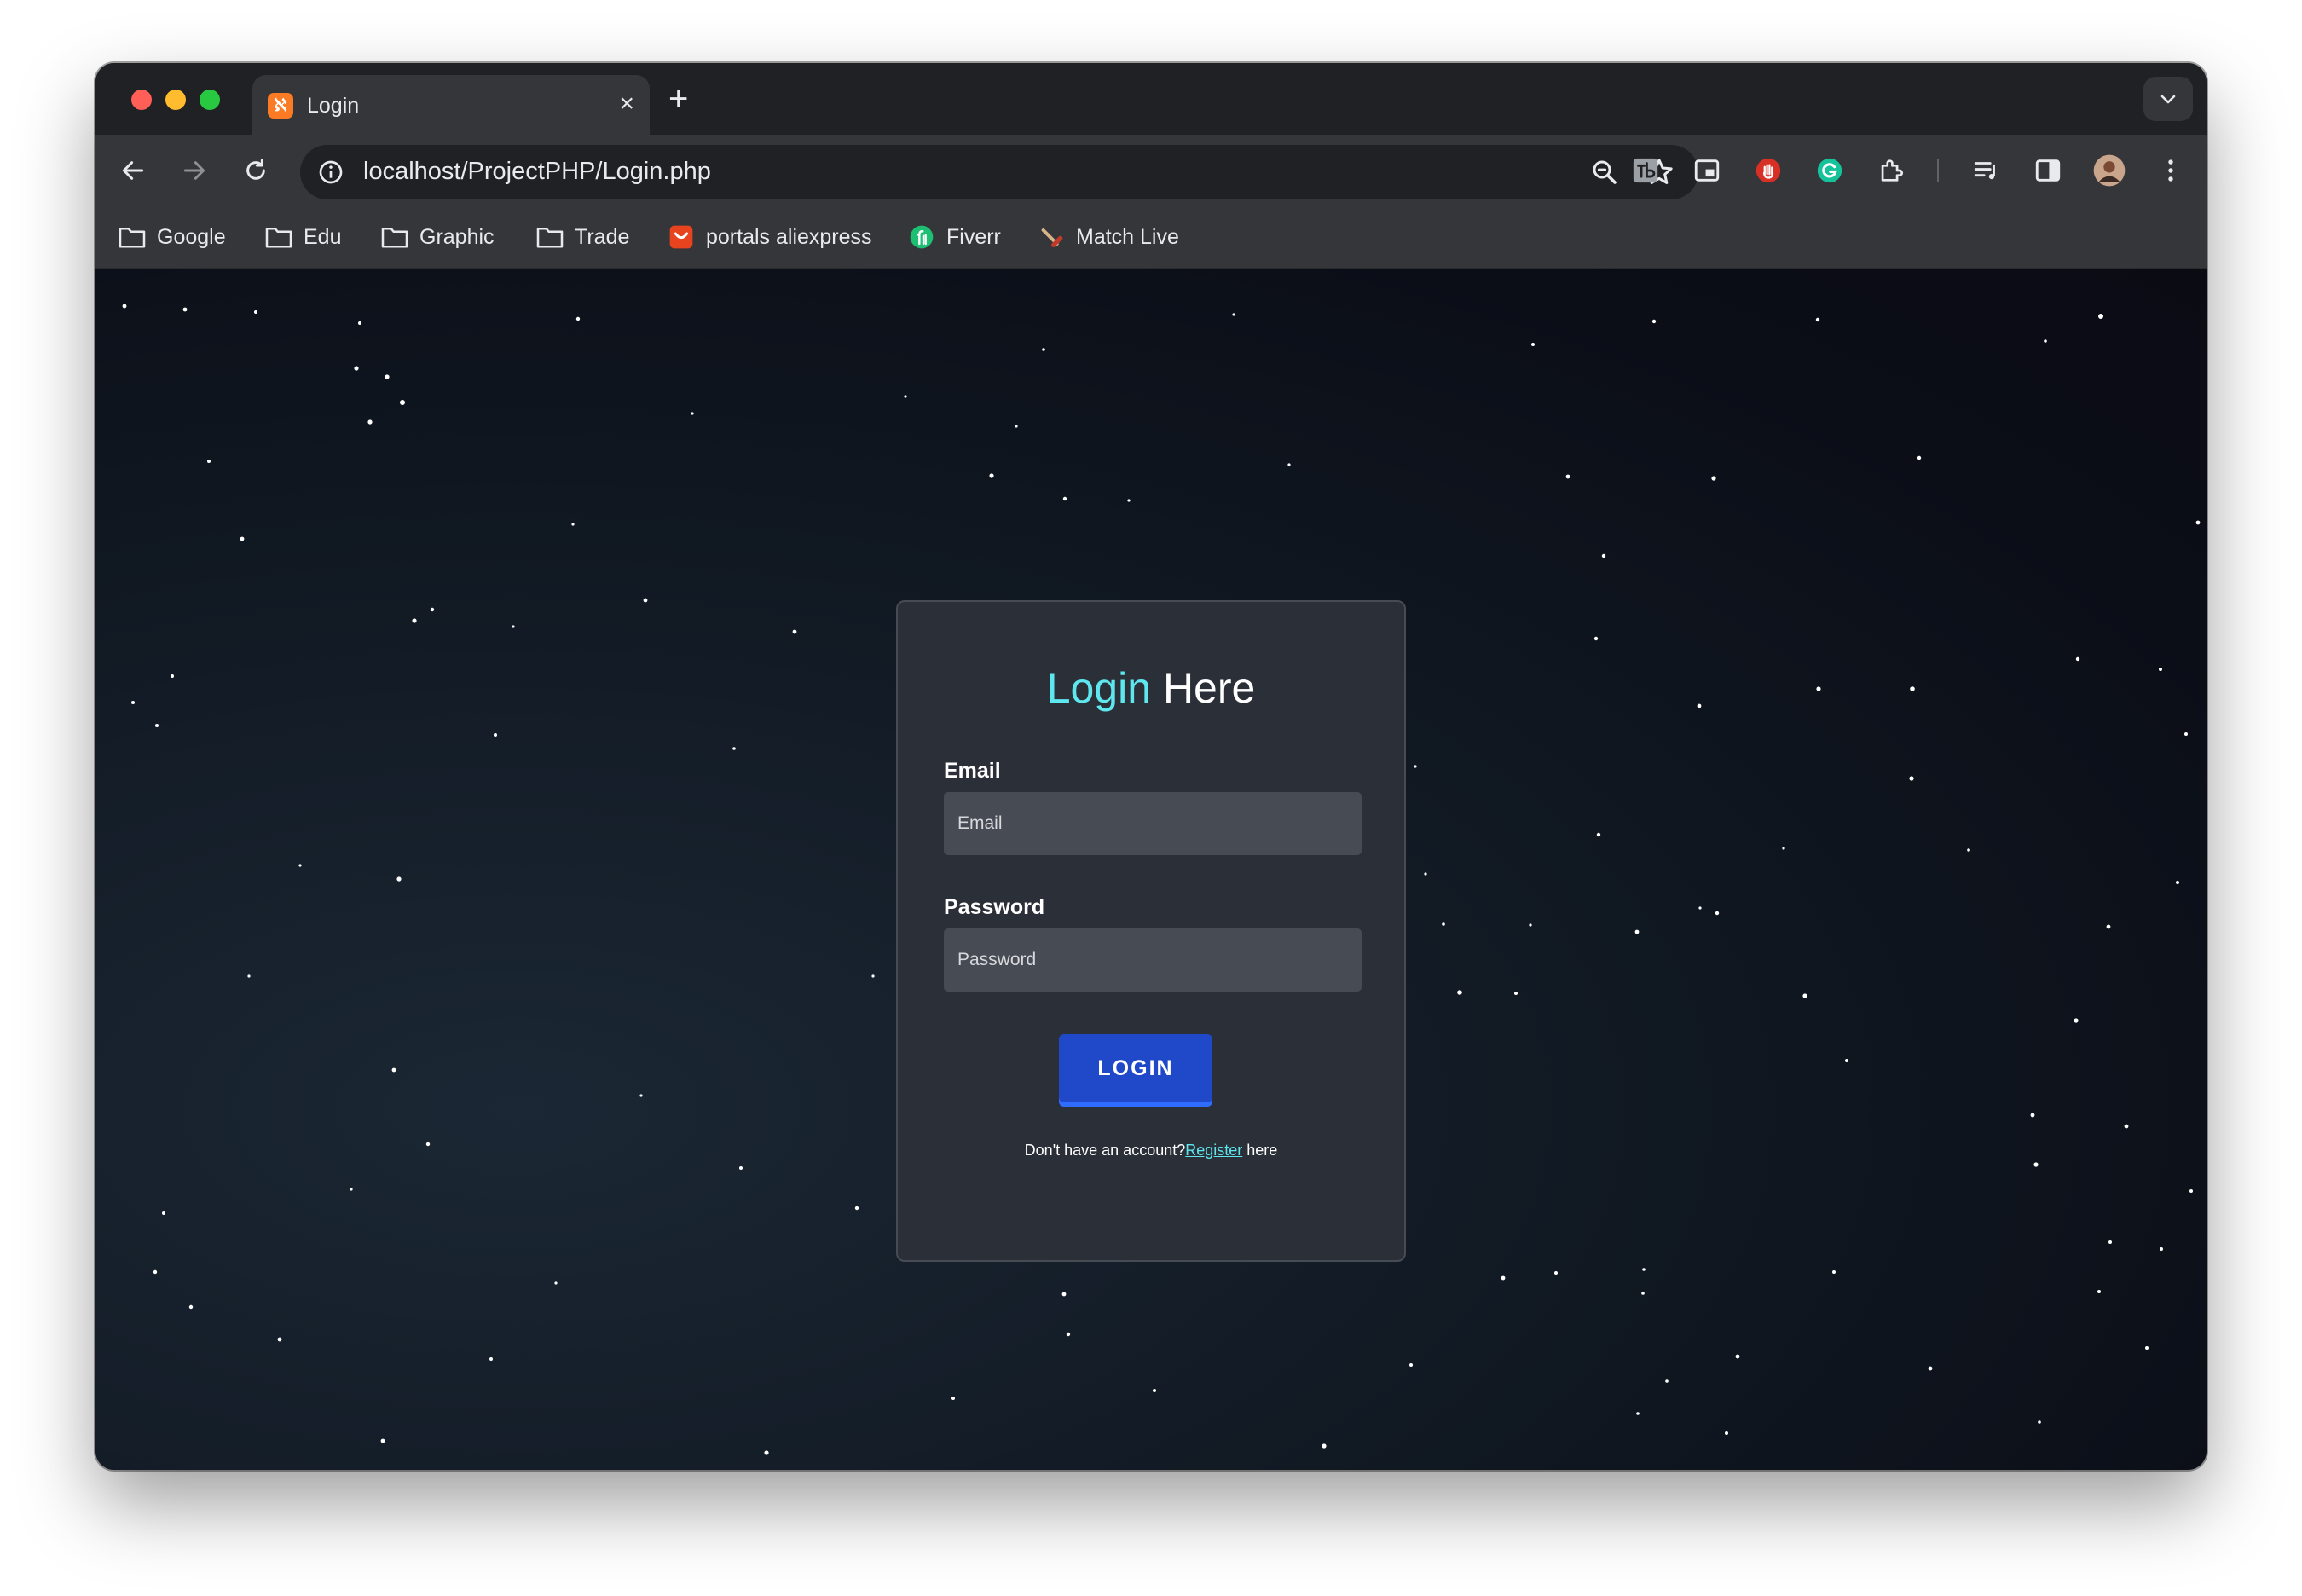  I want to click on aliexpress-icon, so click(681, 237).